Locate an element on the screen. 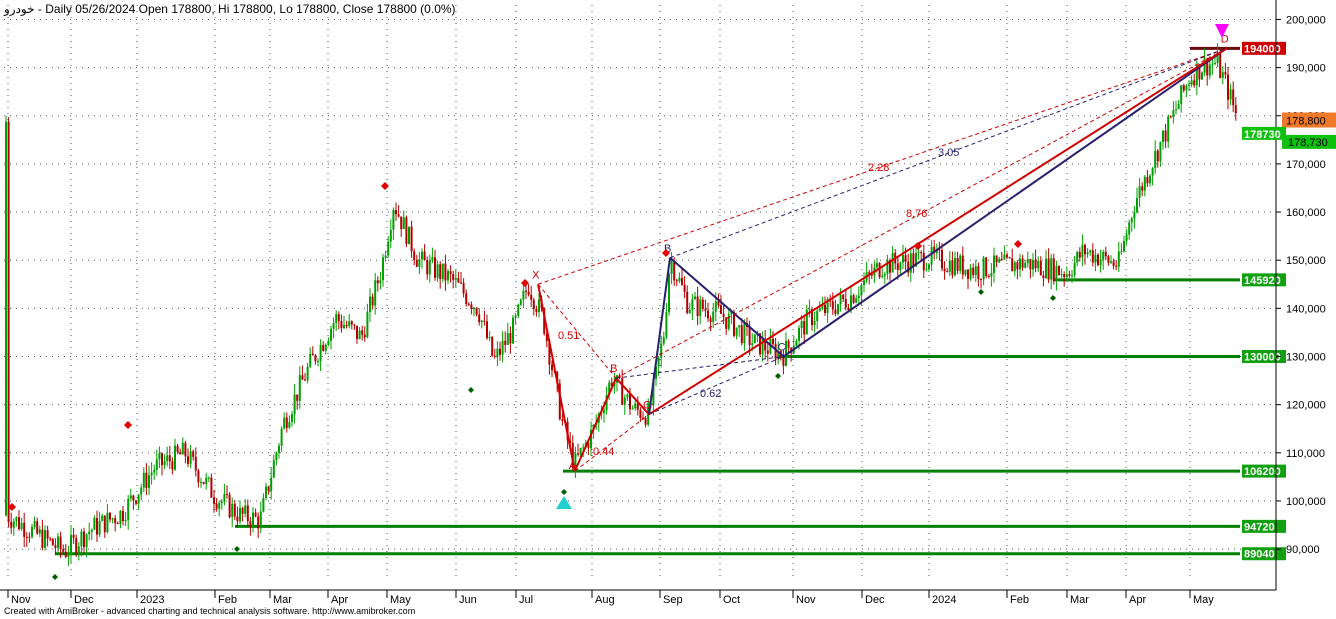 Image resolution: width=1336 pixels, height=619 pixels. y-tick-label: 130,000 is located at coordinates (1306, 358).